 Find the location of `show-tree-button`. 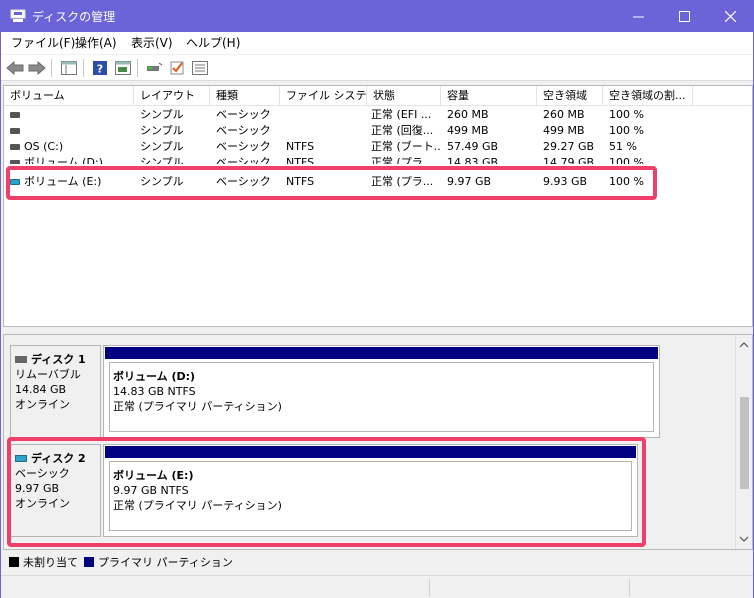

show-tree-button is located at coordinates (69, 68).